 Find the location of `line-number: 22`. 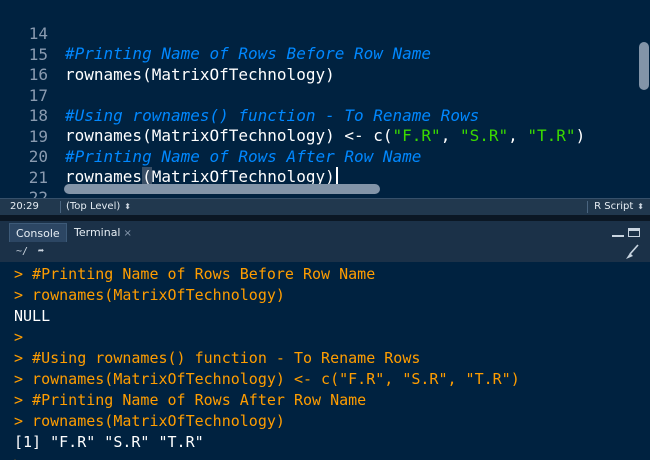

line-number: 22 is located at coordinates (38, 193).